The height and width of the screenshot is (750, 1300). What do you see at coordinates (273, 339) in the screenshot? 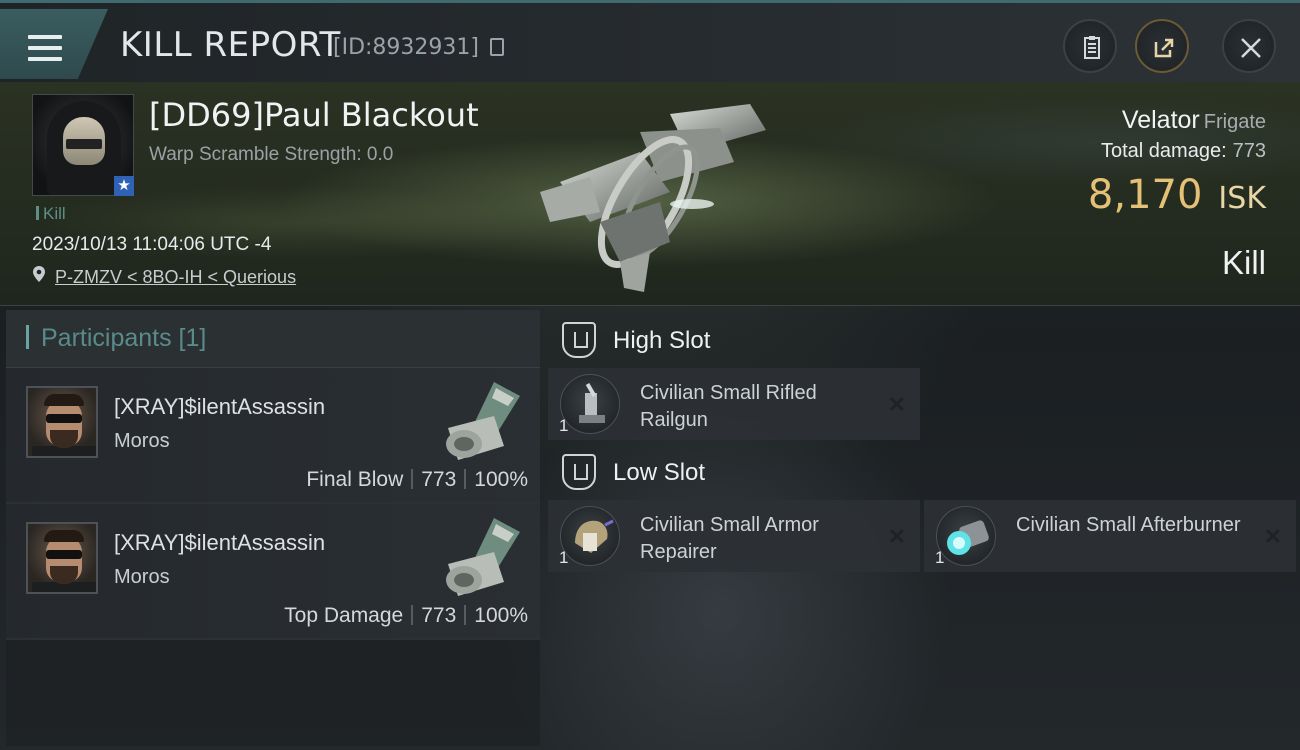
I see `participants-header: Participants [1]` at bounding box center [273, 339].